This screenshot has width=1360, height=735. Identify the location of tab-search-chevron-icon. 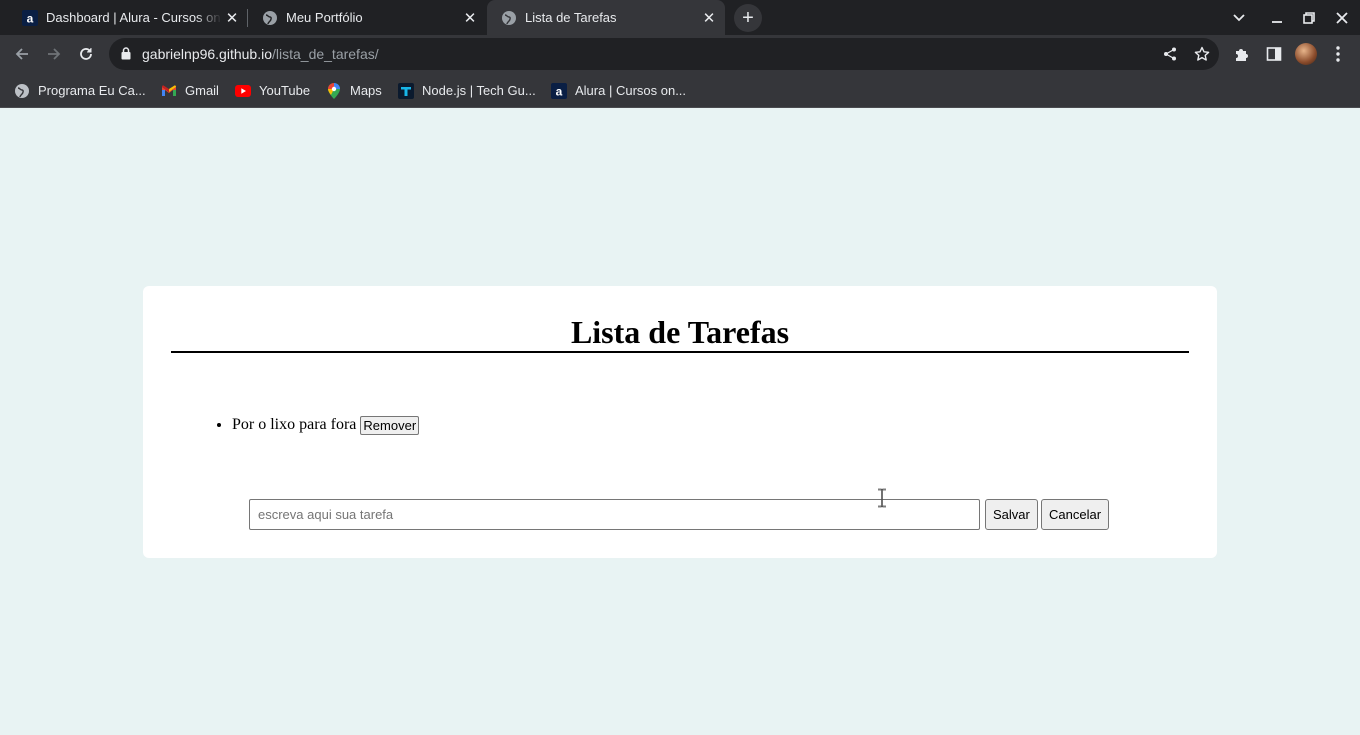
(1239, 17).